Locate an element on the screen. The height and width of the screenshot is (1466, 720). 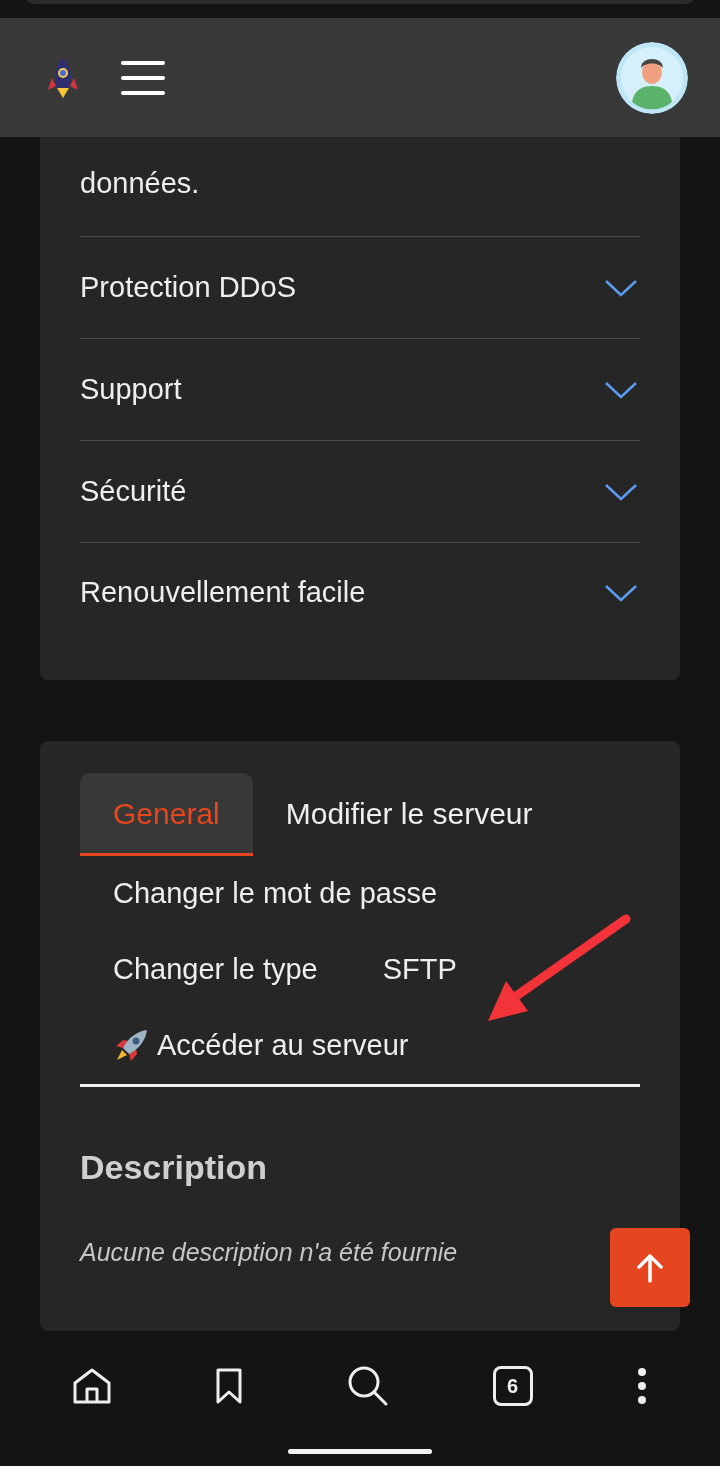
action-link: Changer le type is located at coordinates (215, 970).